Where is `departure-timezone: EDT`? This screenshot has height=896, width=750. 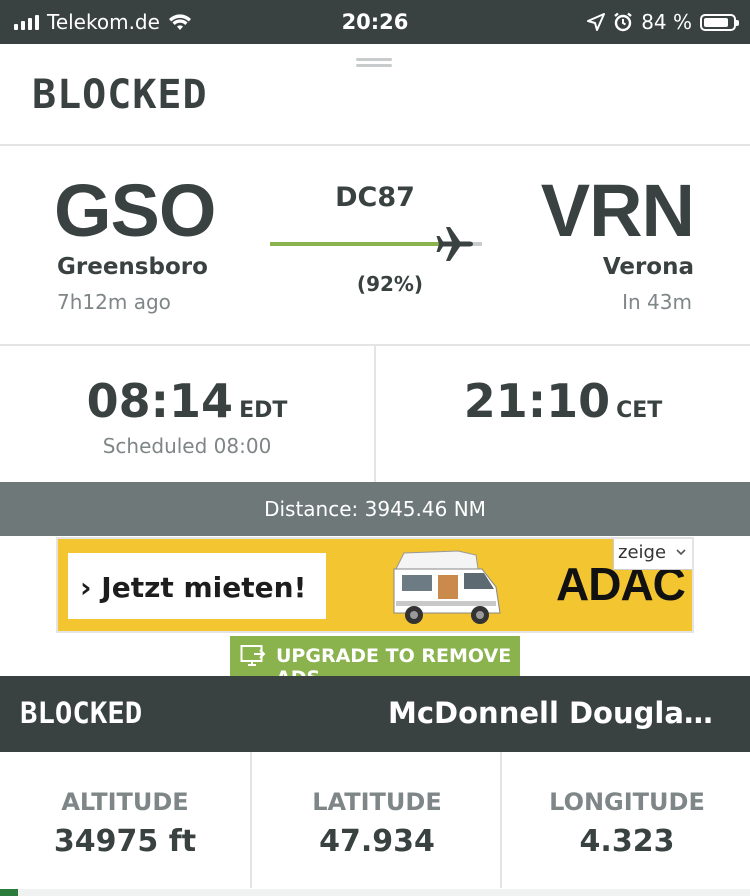
departure-timezone: EDT is located at coordinates (263, 410).